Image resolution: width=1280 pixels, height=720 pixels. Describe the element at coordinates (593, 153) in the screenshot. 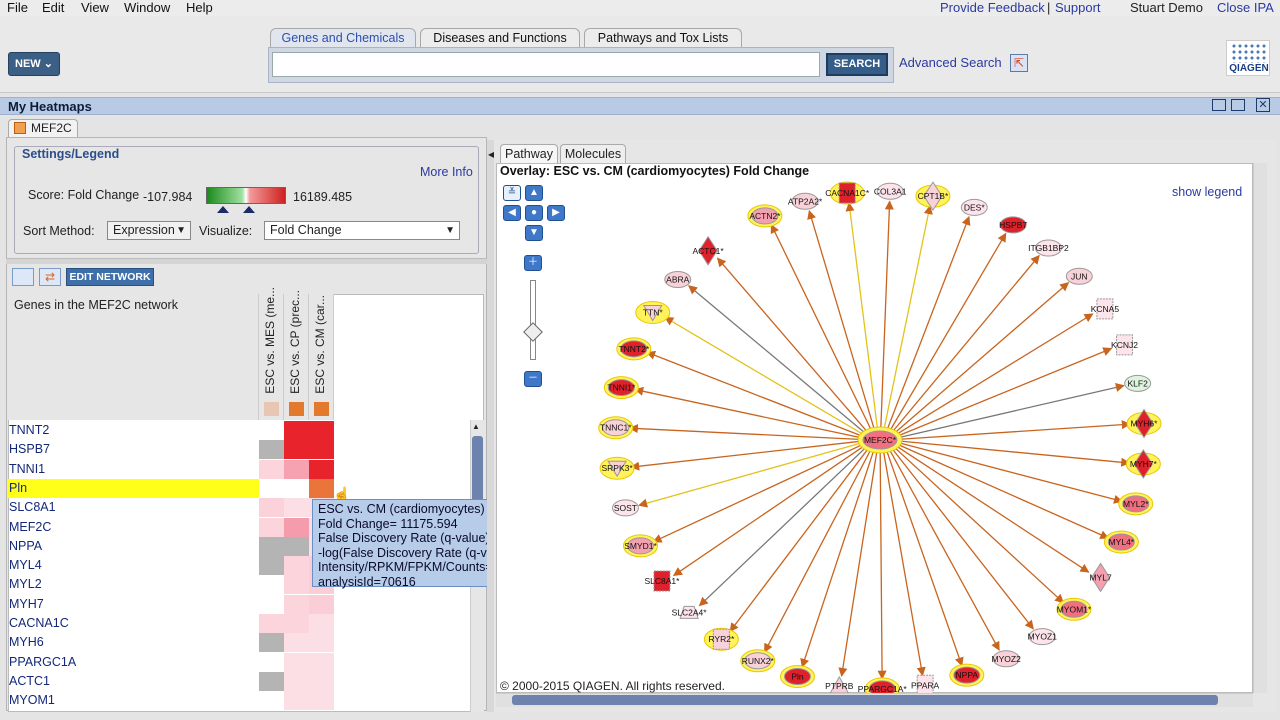

I see `tab-molecules: Molecules` at that location.